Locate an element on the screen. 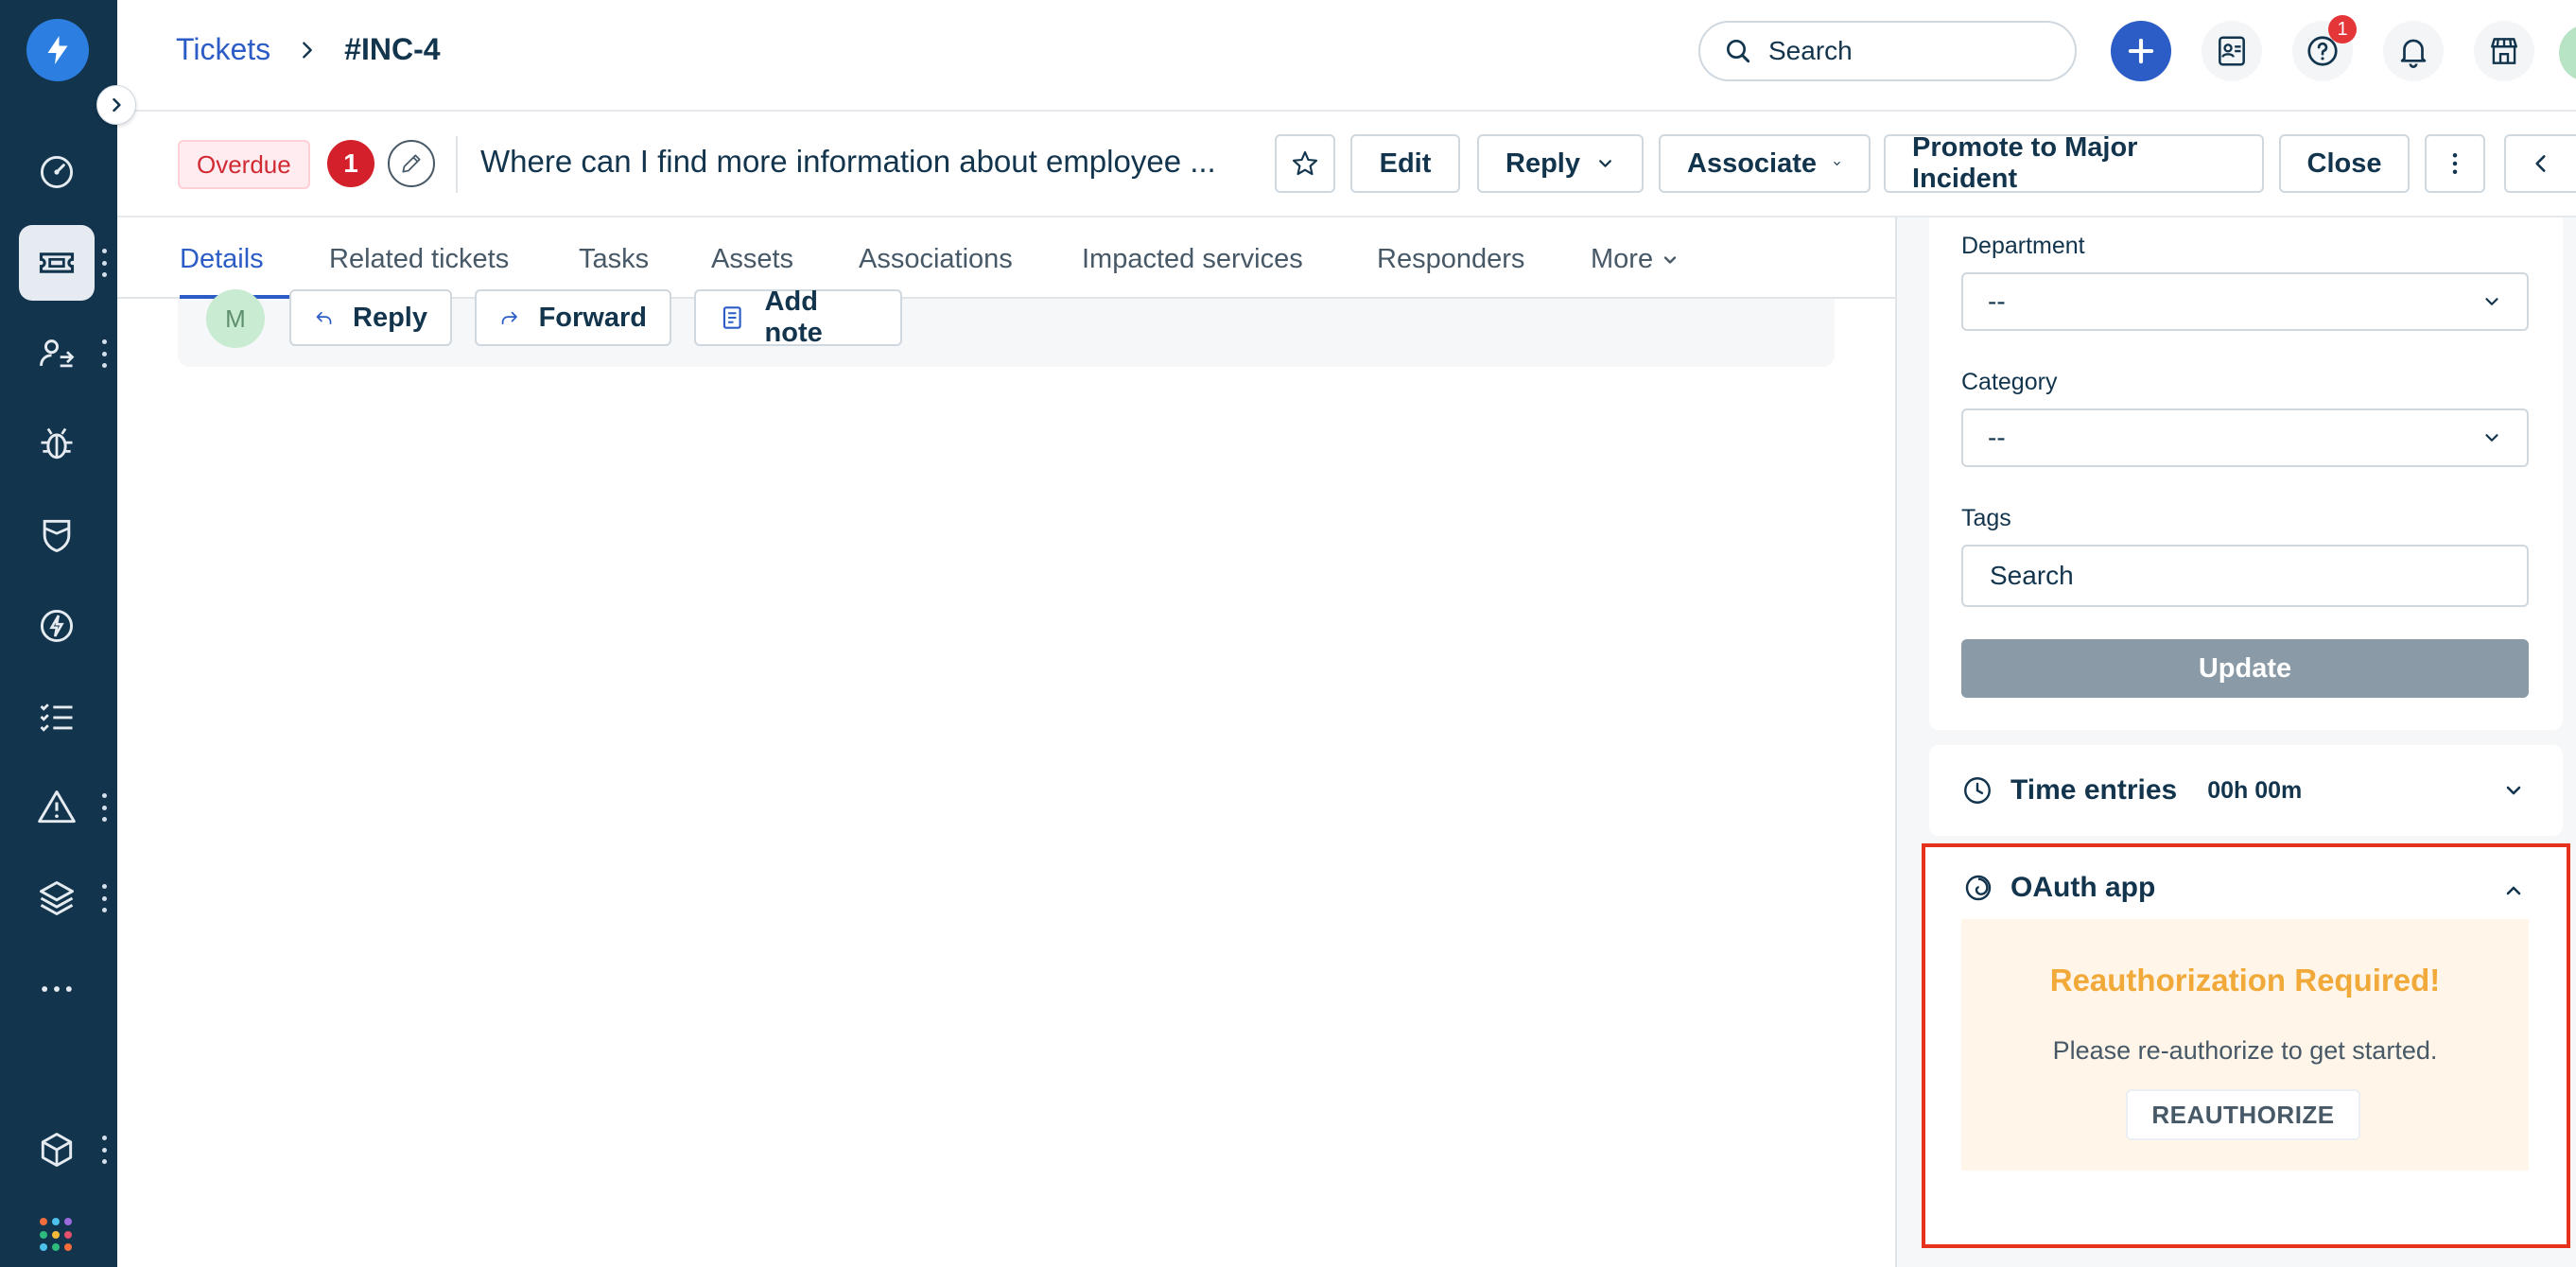 The width and height of the screenshot is (2576, 1267). chevron-left-icon is located at coordinates (2540, 163).